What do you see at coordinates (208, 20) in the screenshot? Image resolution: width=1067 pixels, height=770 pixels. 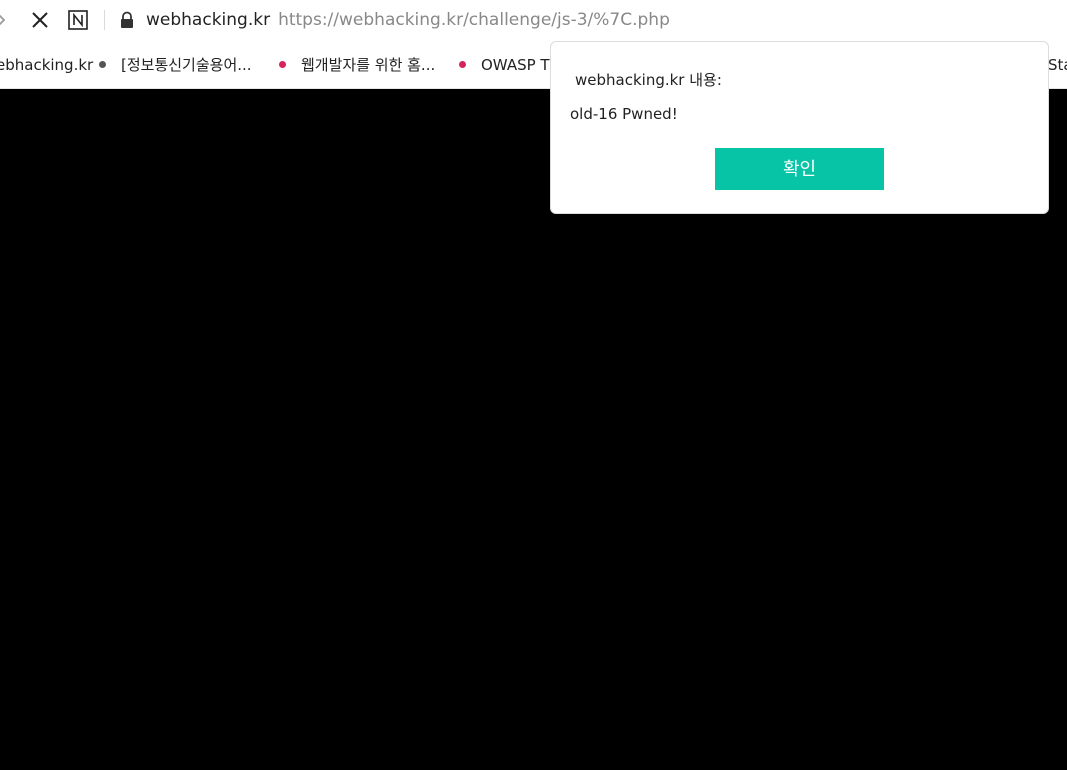 I see `address-host: webhacking.kr` at bounding box center [208, 20].